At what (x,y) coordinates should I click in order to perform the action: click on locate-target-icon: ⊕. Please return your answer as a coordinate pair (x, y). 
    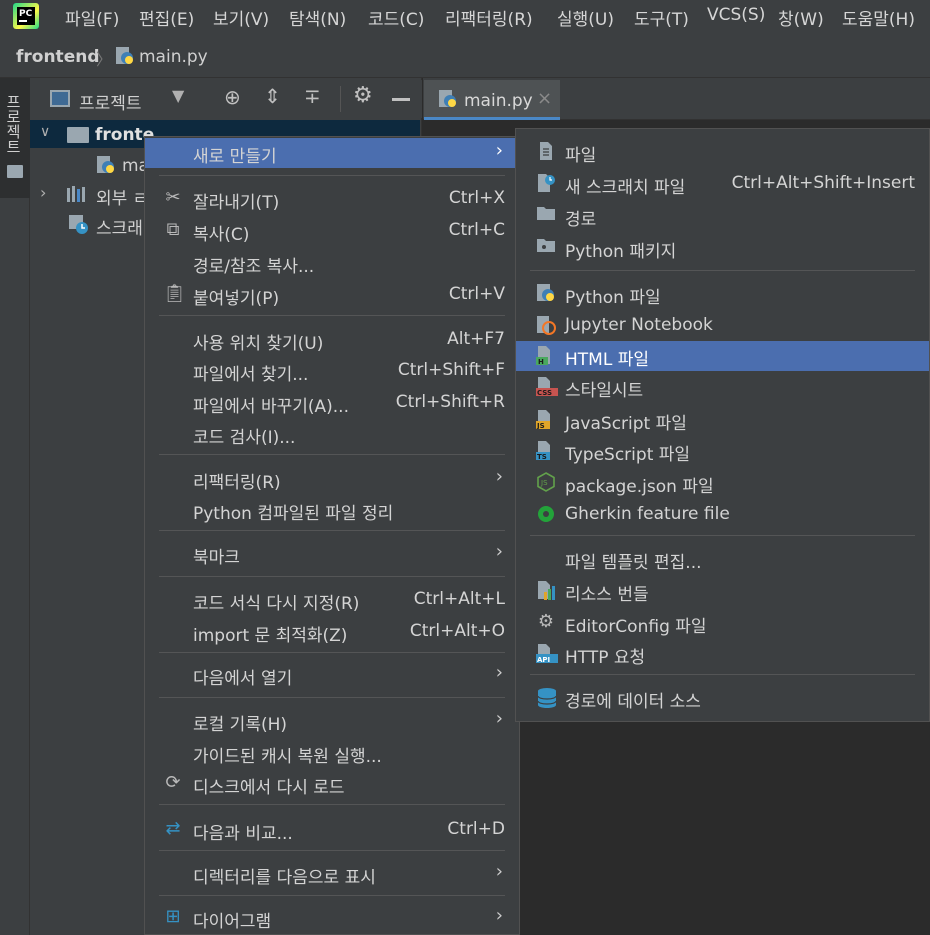
    Looking at the image, I should click on (232, 97).